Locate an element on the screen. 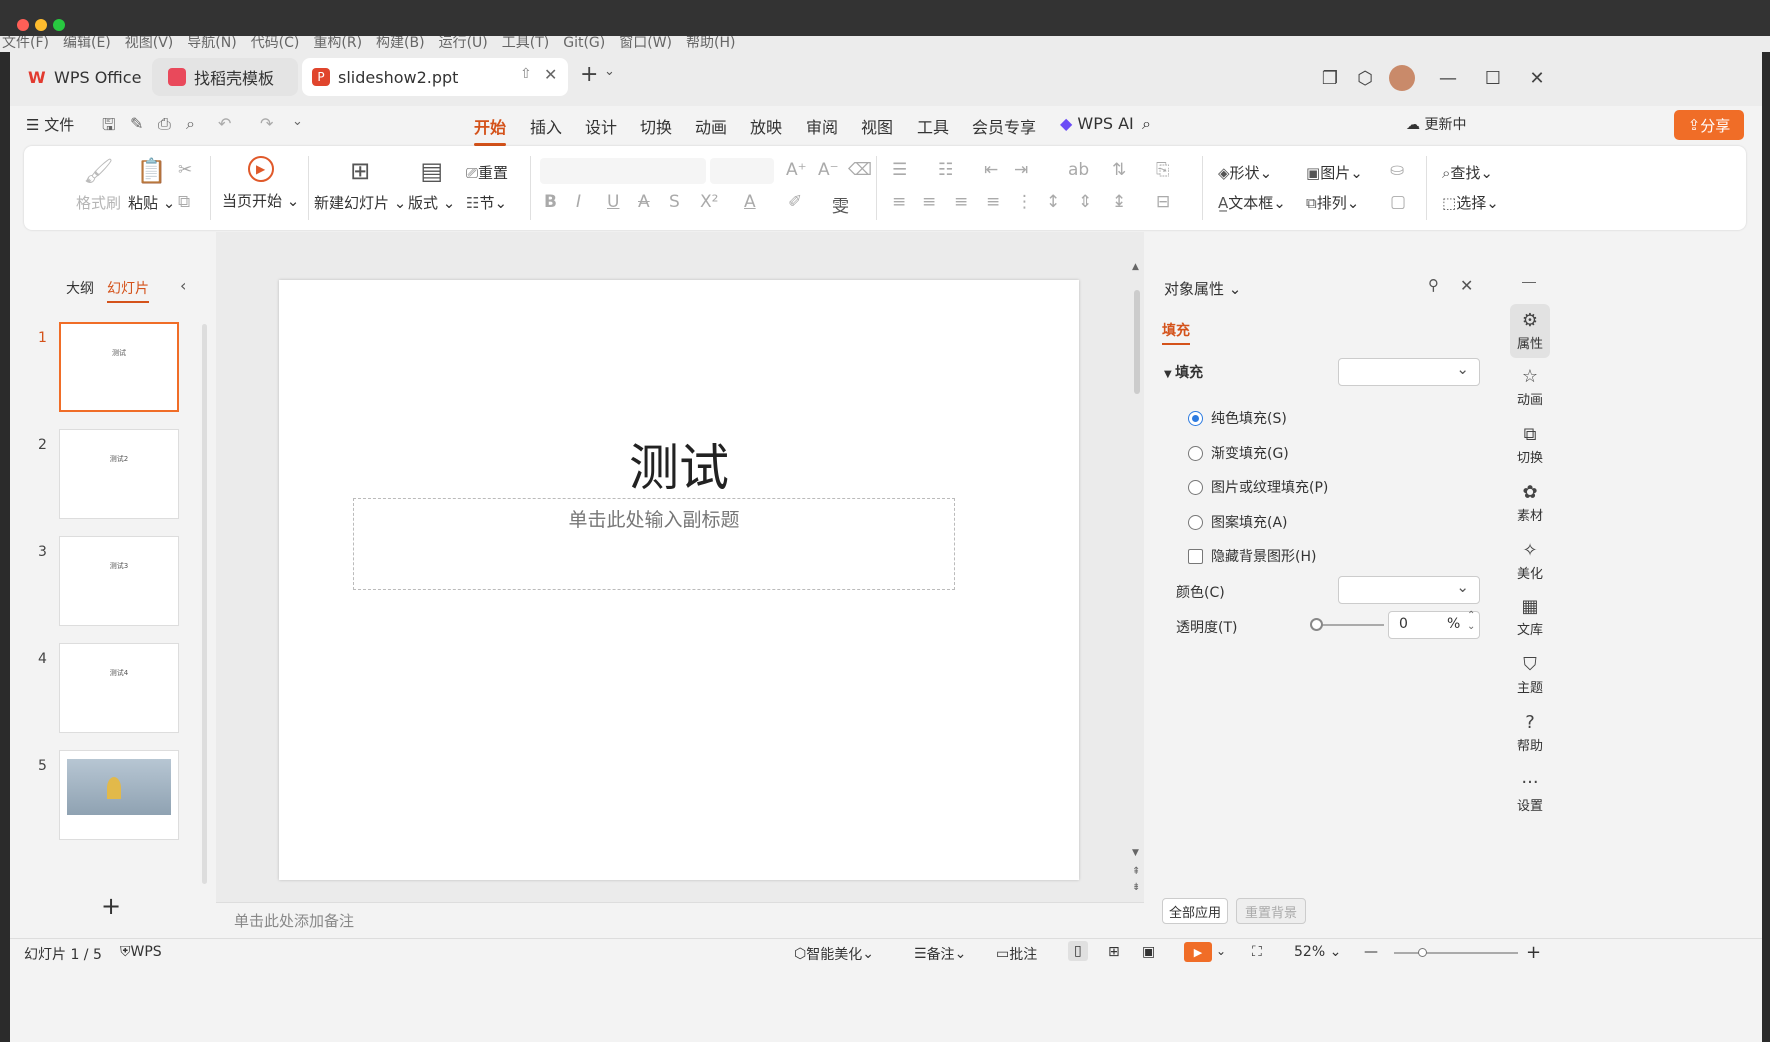 The height and width of the screenshot is (1042, 1770). menu-review: 审阅 is located at coordinates (822, 126).